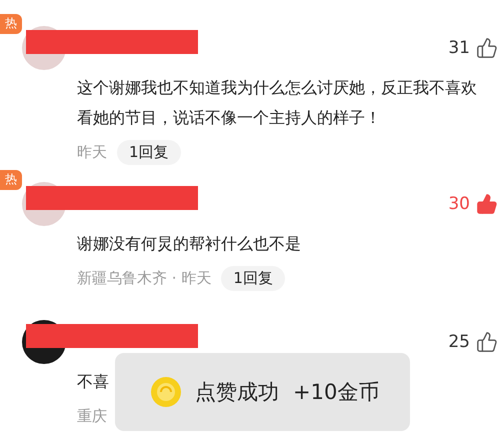  I want to click on like-count: 25, so click(459, 342).